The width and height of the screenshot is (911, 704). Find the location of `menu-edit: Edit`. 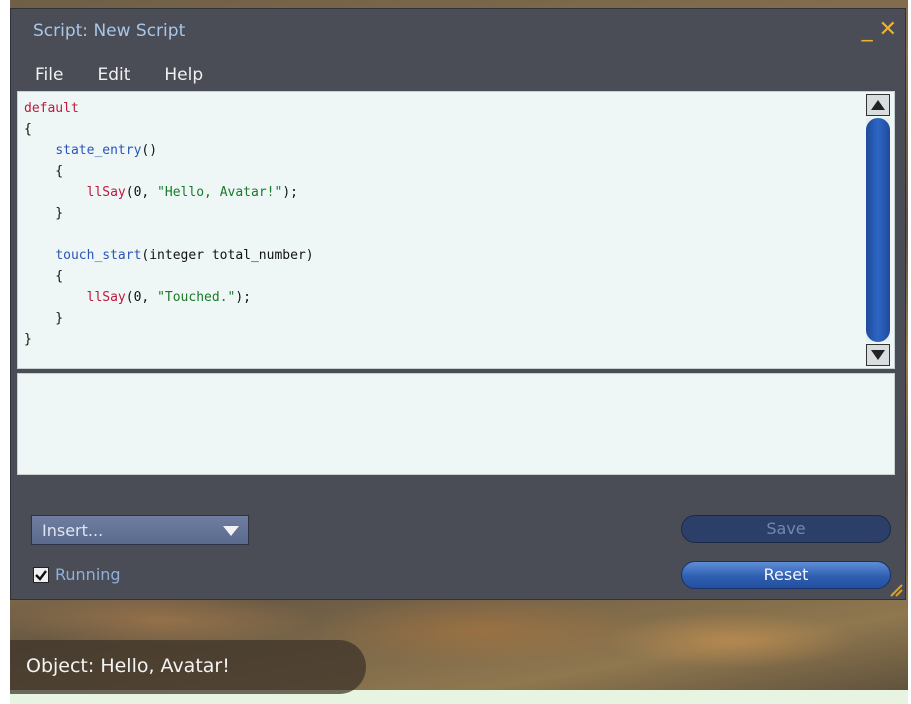

menu-edit: Edit is located at coordinates (113, 75).